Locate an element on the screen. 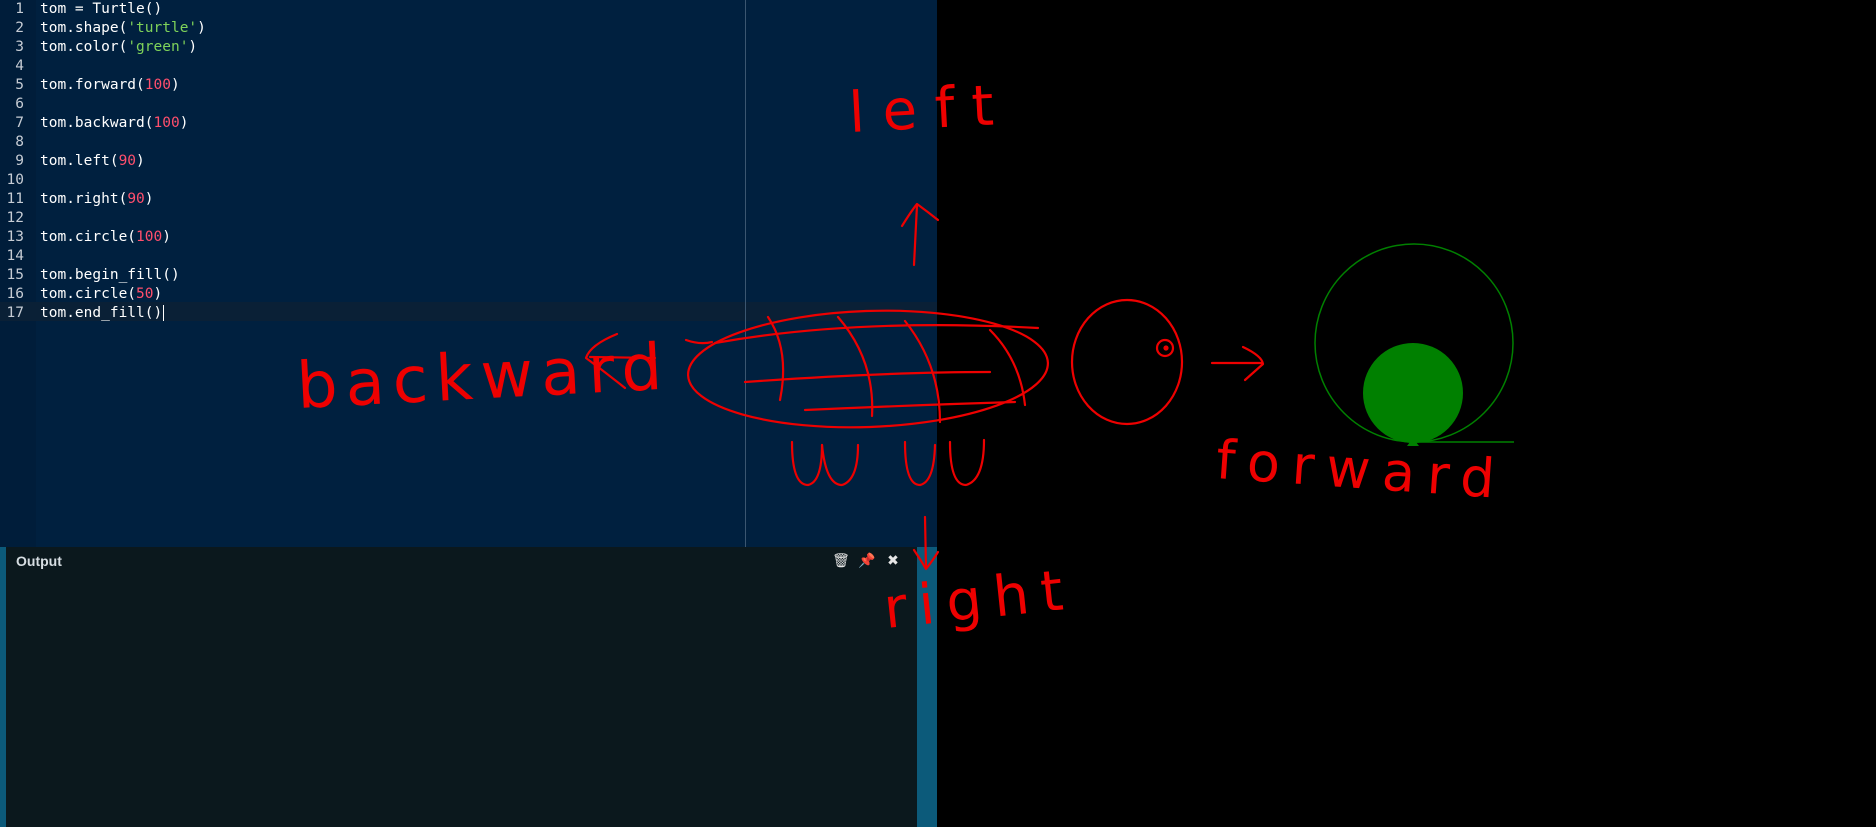 This screenshot has width=1876, height=827. left-arrowhead is located at coordinates (920, 215).